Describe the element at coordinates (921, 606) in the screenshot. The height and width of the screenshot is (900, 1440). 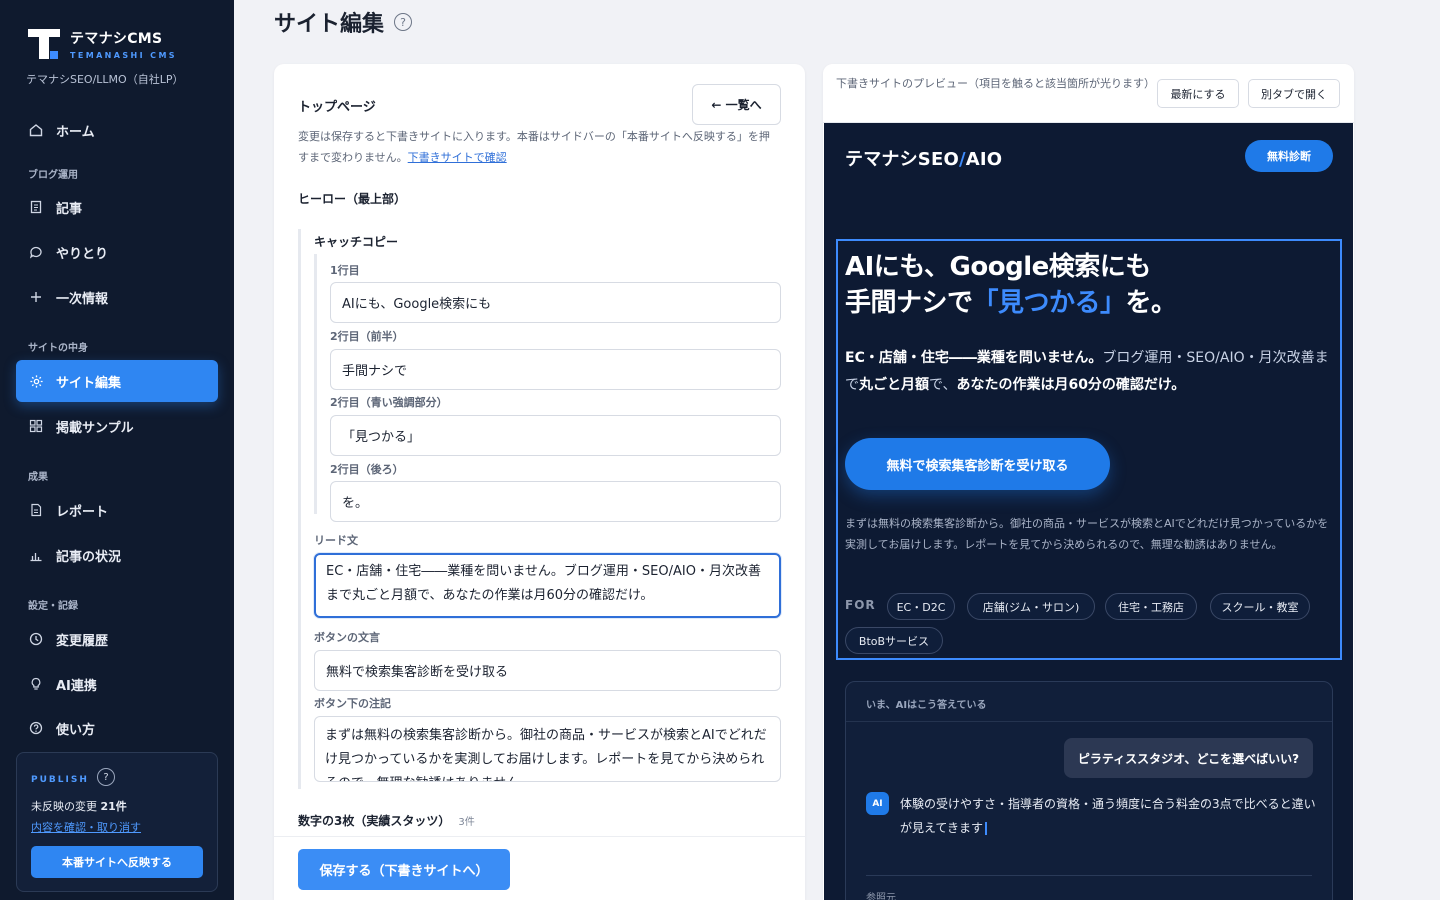
I see `industry-tag: EC・D2C` at that location.